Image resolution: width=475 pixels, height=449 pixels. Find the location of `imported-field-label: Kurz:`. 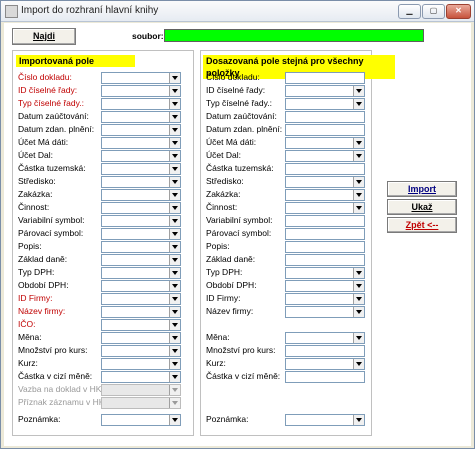

imported-field-label: Kurz: is located at coordinates (28, 363).